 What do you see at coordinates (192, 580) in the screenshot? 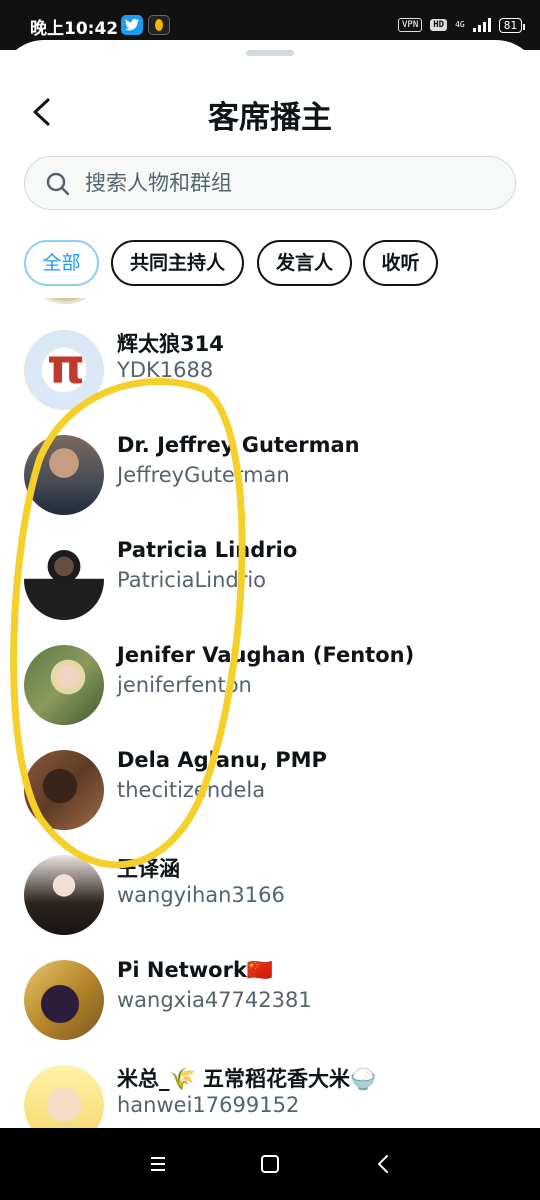
I see `user-handle: PatriciaLindrio` at bounding box center [192, 580].